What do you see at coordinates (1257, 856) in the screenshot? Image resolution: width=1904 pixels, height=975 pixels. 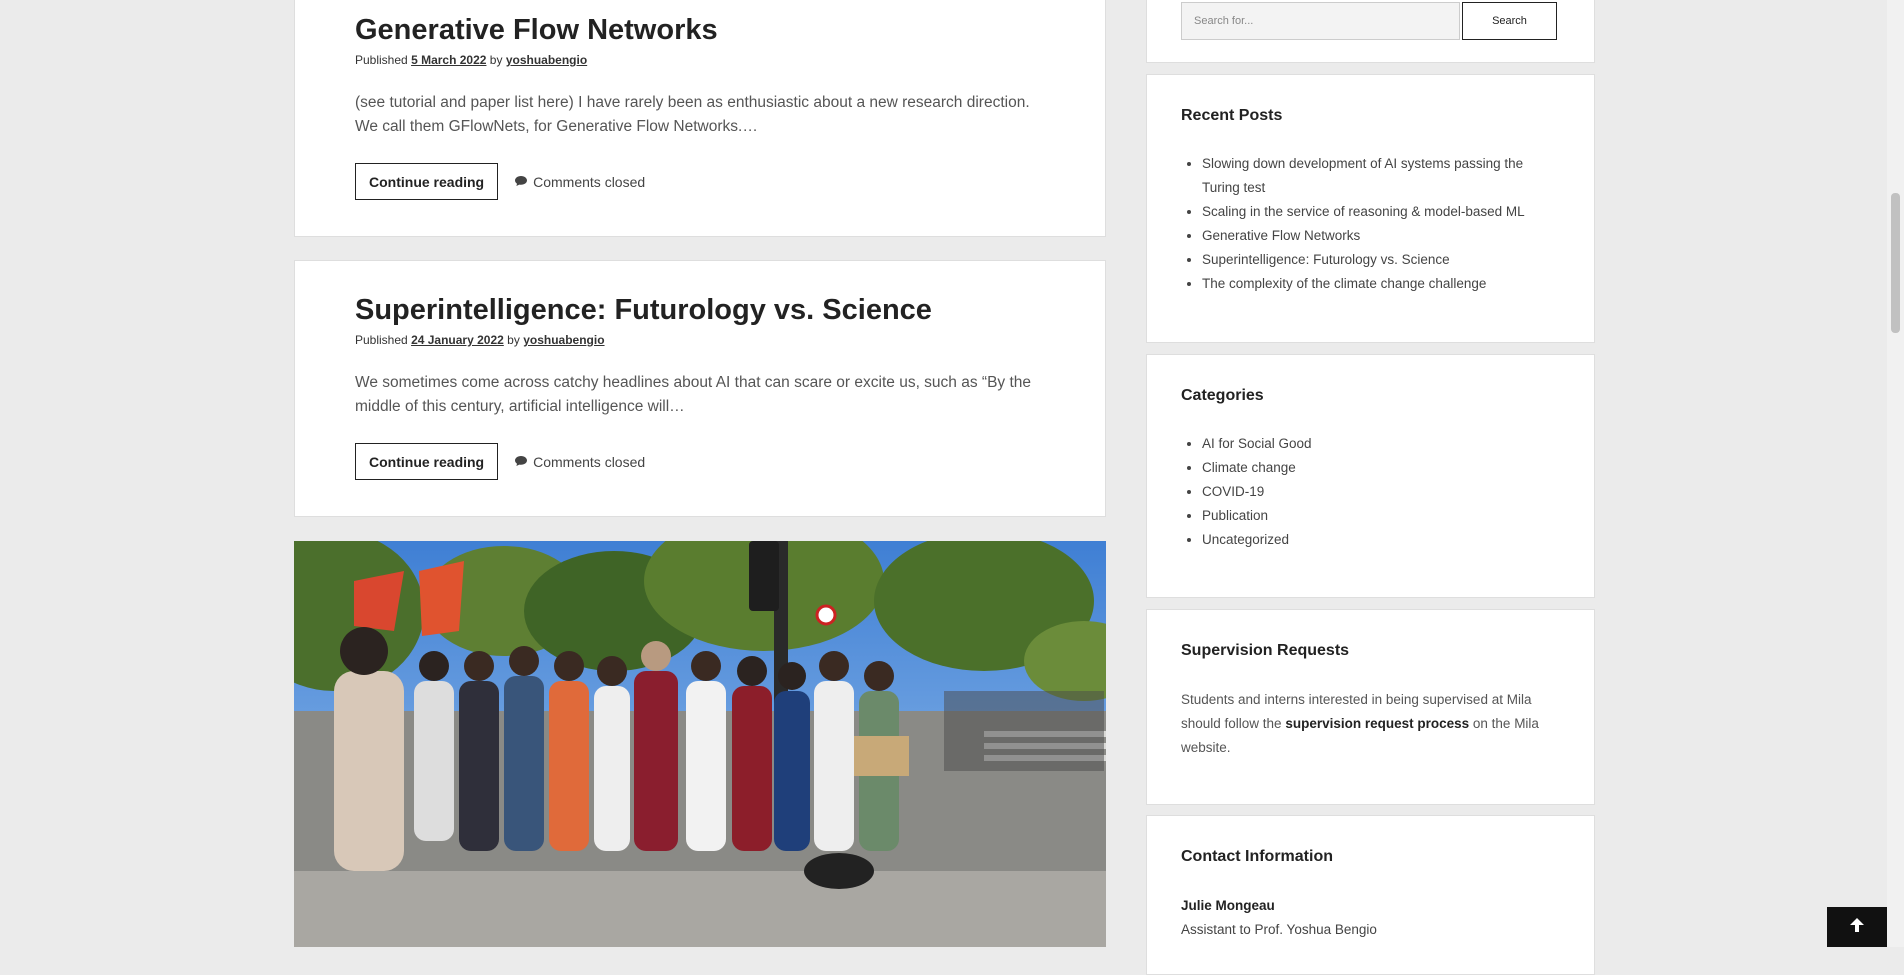 I see `widget-title: Contact Information` at bounding box center [1257, 856].